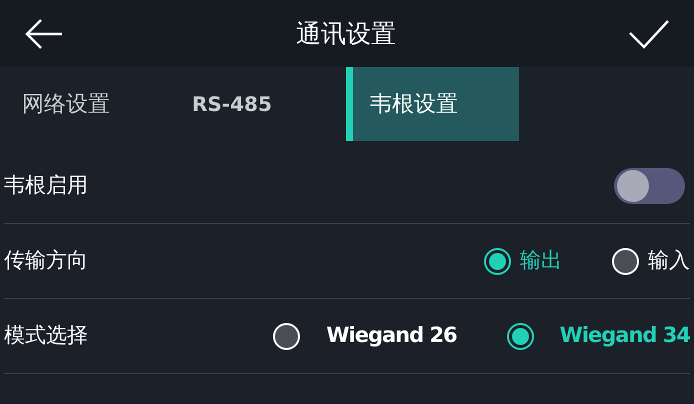 This screenshot has height=404, width=694. What do you see at coordinates (46, 260) in the screenshot?
I see `setting-label: 传输方向` at bounding box center [46, 260].